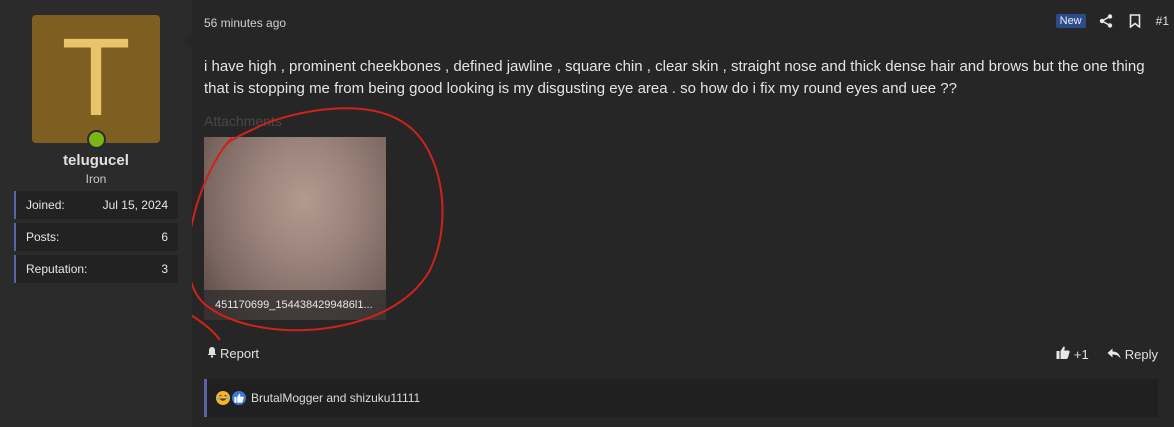  What do you see at coordinates (239, 398) in the screenshot?
I see `like-reaction-icon` at bounding box center [239, 398].